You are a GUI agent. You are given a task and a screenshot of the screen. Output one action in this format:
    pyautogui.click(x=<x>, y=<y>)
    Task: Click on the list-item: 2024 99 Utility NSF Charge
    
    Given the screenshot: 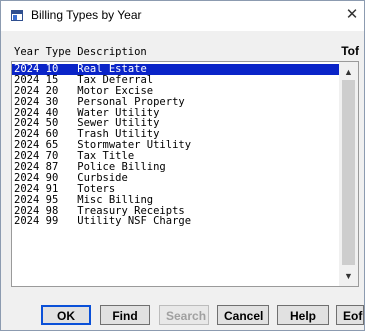 What is the action you would take?
    pyautogui.click(x=176, y=221)
    